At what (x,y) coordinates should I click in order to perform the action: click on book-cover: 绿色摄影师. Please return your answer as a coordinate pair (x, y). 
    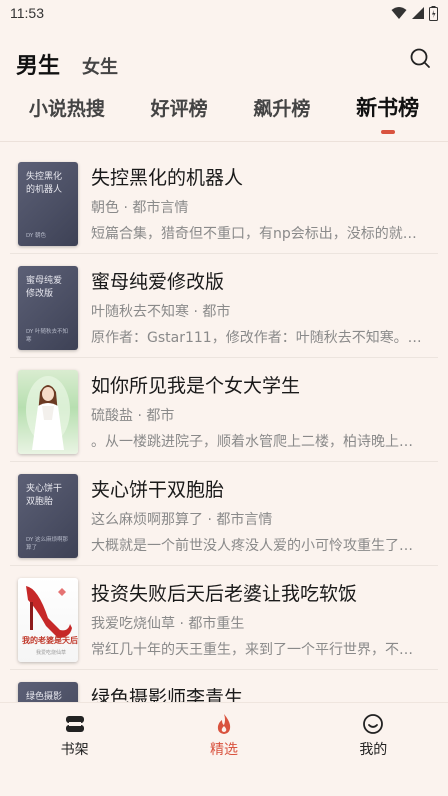
    Looking at the image, I should click on (48, 692).